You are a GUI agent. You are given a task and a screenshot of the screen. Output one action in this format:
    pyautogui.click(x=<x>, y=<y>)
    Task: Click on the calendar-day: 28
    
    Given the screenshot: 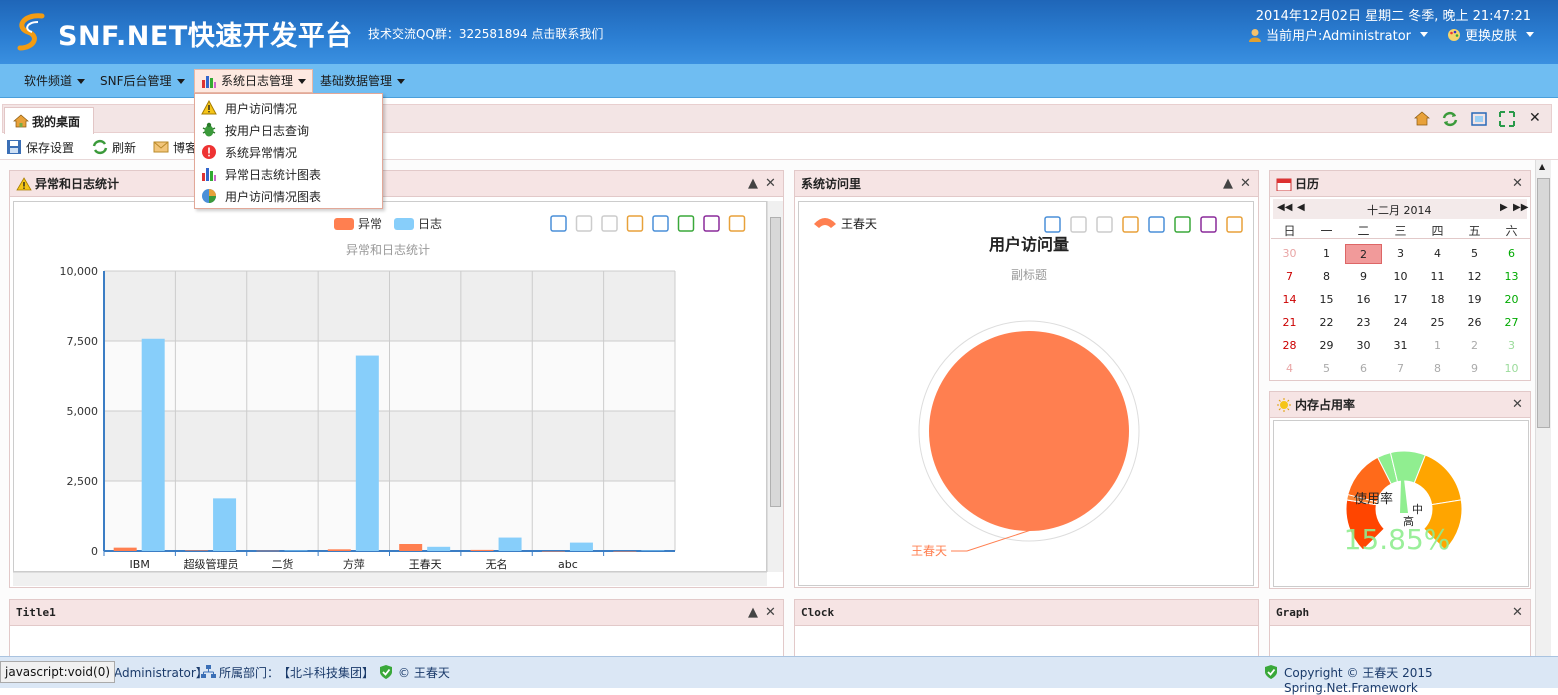 What is the action you would take?
    pyautogui.click(x=1289, y=346)
    